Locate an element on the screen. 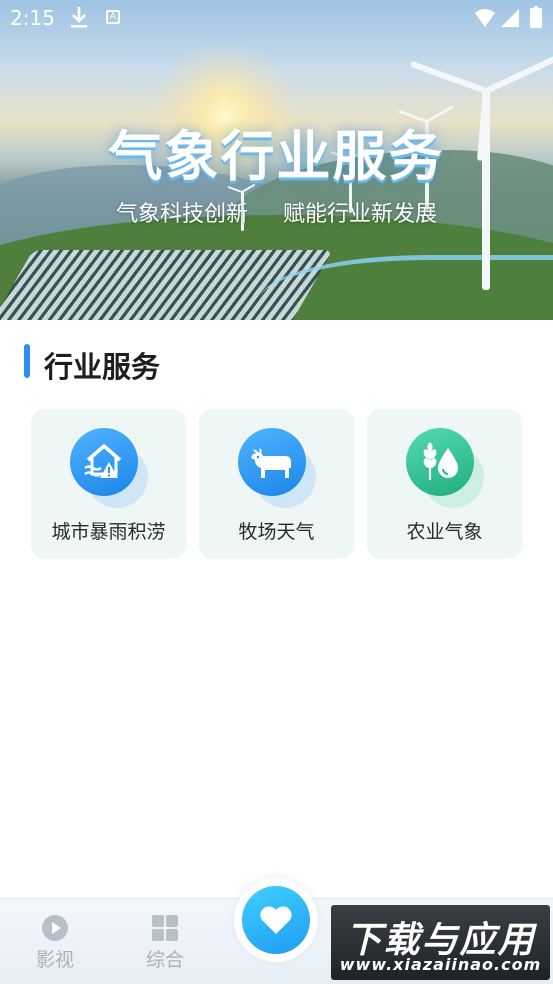 The width and height of the screenshot is (553, 984). service-card-pasture-weather: 牧场天气 is located at coordinates (276, 484).